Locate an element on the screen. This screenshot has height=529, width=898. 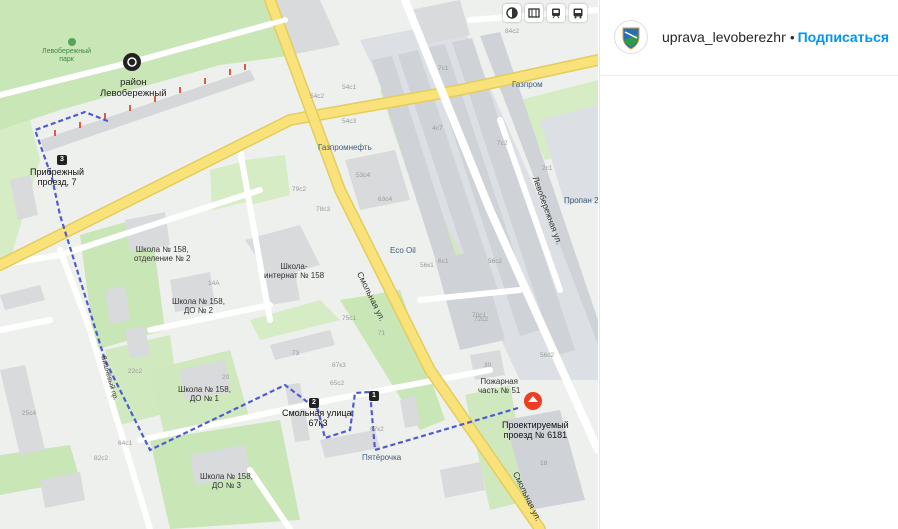
park-label: Левобережный парк is located at coordinates (67, 56).